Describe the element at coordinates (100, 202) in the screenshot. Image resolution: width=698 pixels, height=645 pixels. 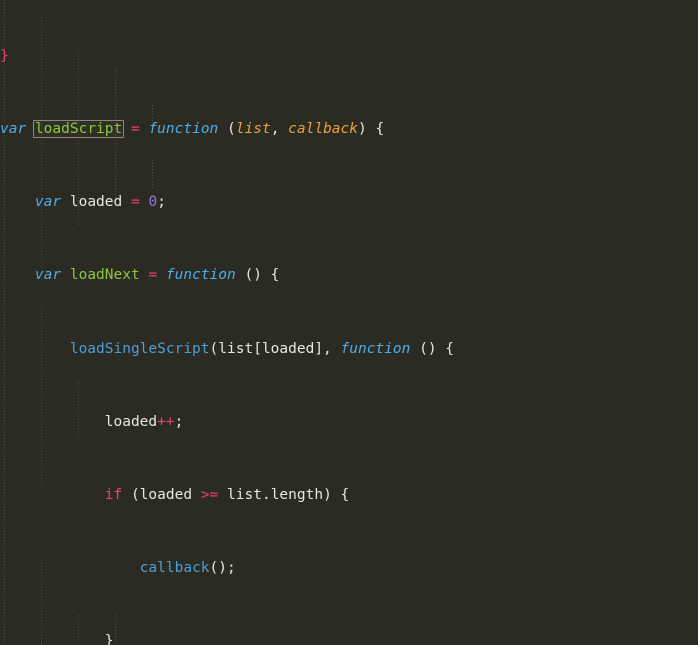
I see `code-line: var loaded = 0;` at that location.